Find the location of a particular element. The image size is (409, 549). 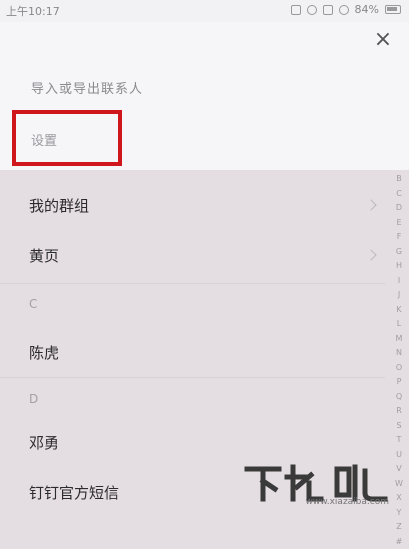

index-letter: K is located at coordinates (398, 310).